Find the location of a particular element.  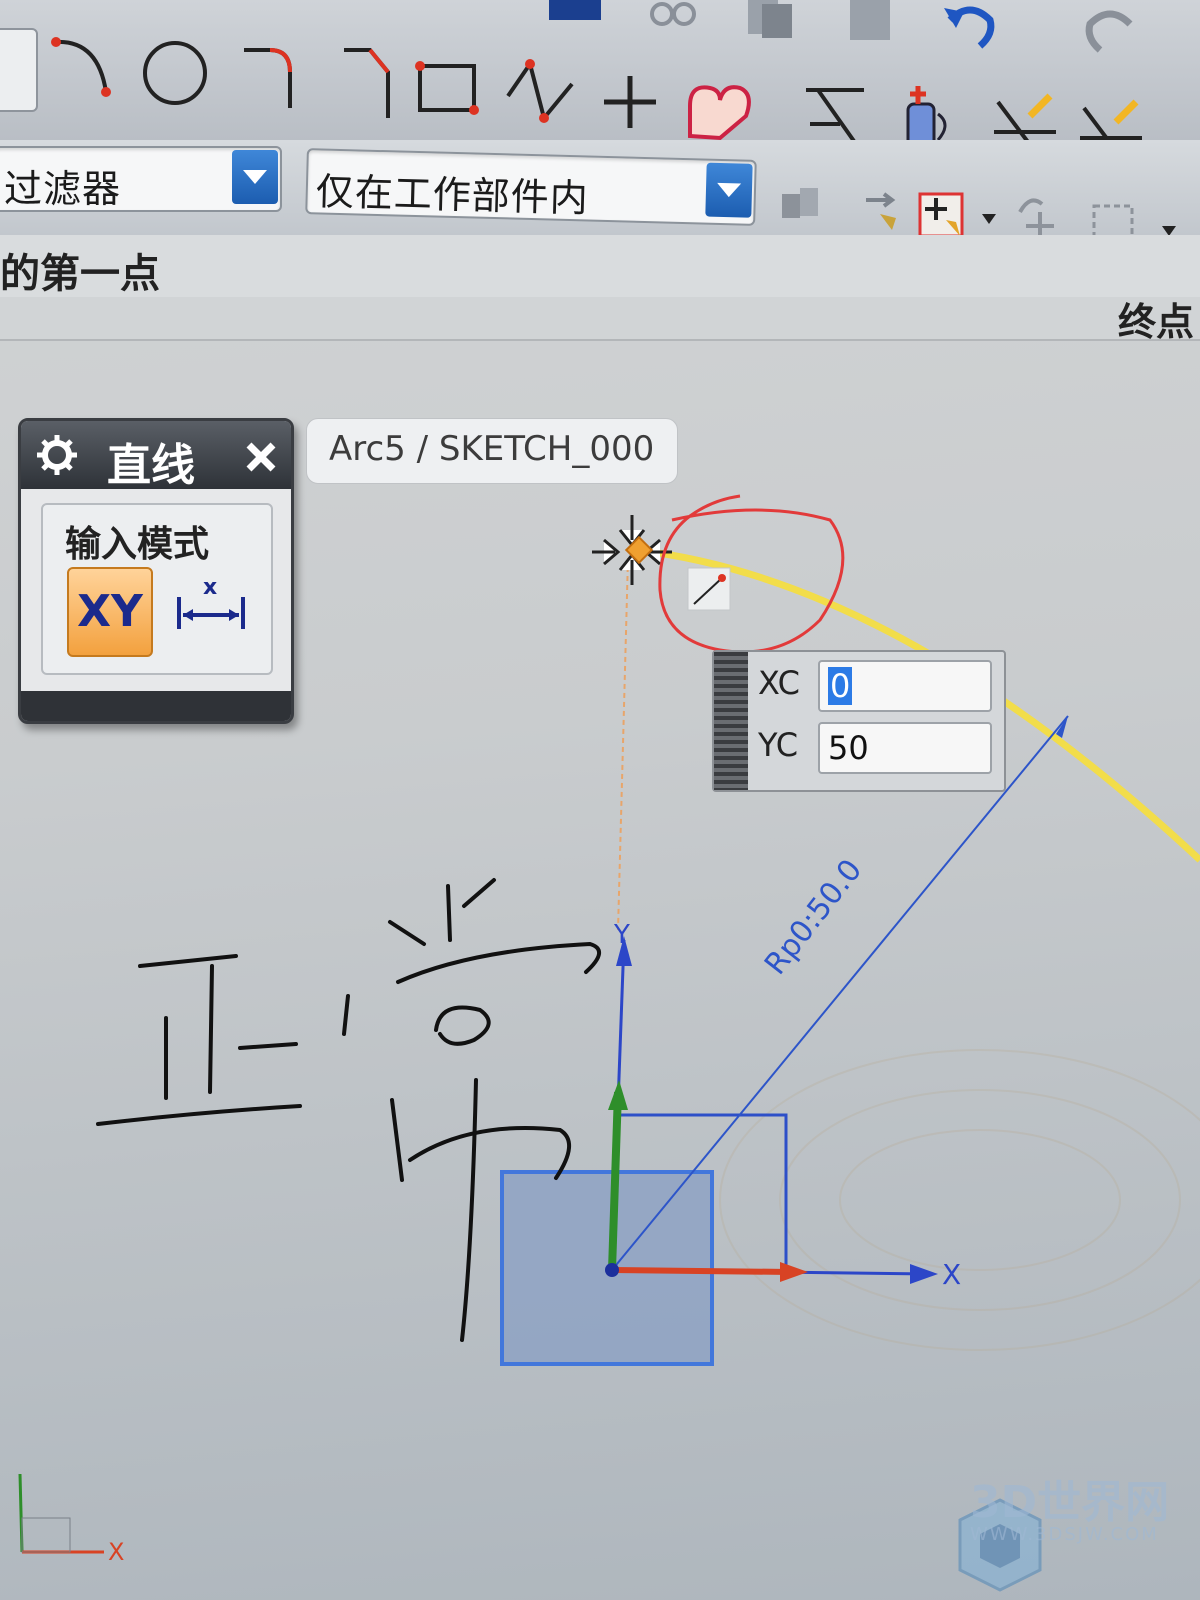

cue-line: 的第一点 is located at coordinates (600, 267).